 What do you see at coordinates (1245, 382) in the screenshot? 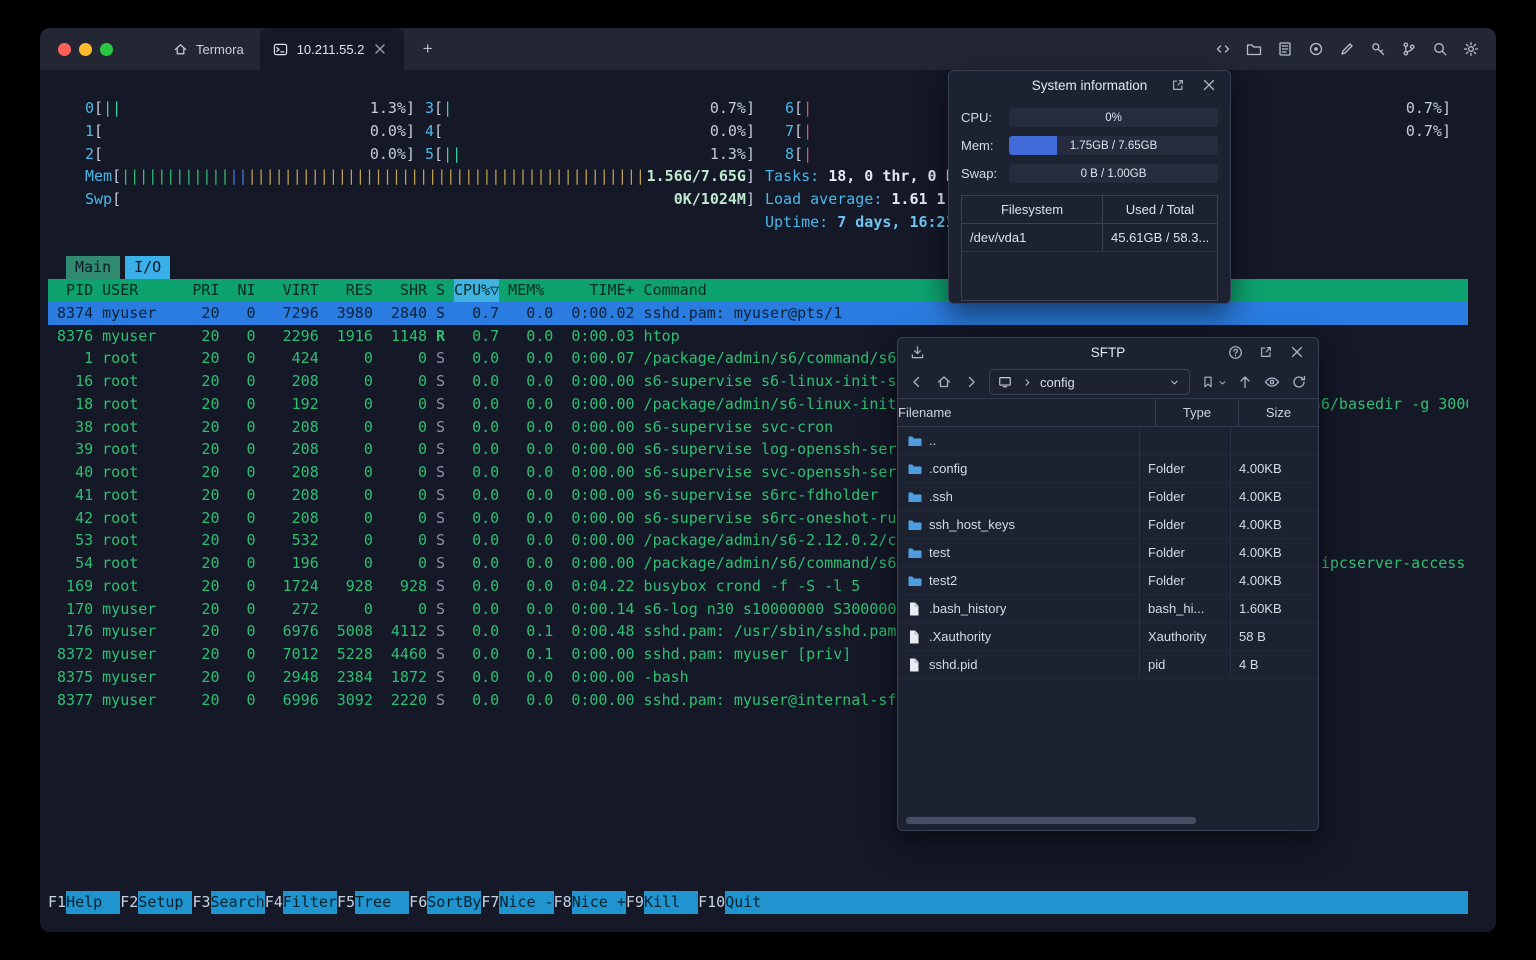
I see `up-directory-button` at bounding box center [1245, 382].